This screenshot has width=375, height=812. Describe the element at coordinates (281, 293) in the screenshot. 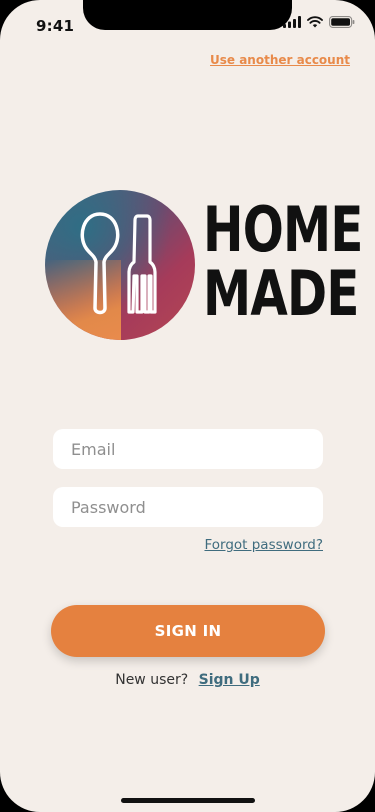

I see `logo-line-made: MADE` at that location.